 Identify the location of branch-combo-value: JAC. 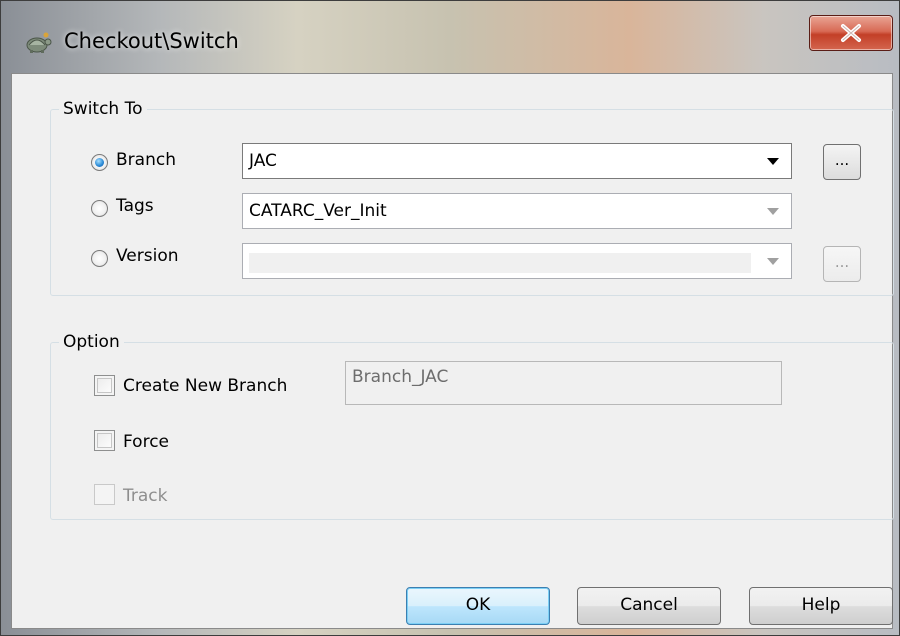
(263, 161).